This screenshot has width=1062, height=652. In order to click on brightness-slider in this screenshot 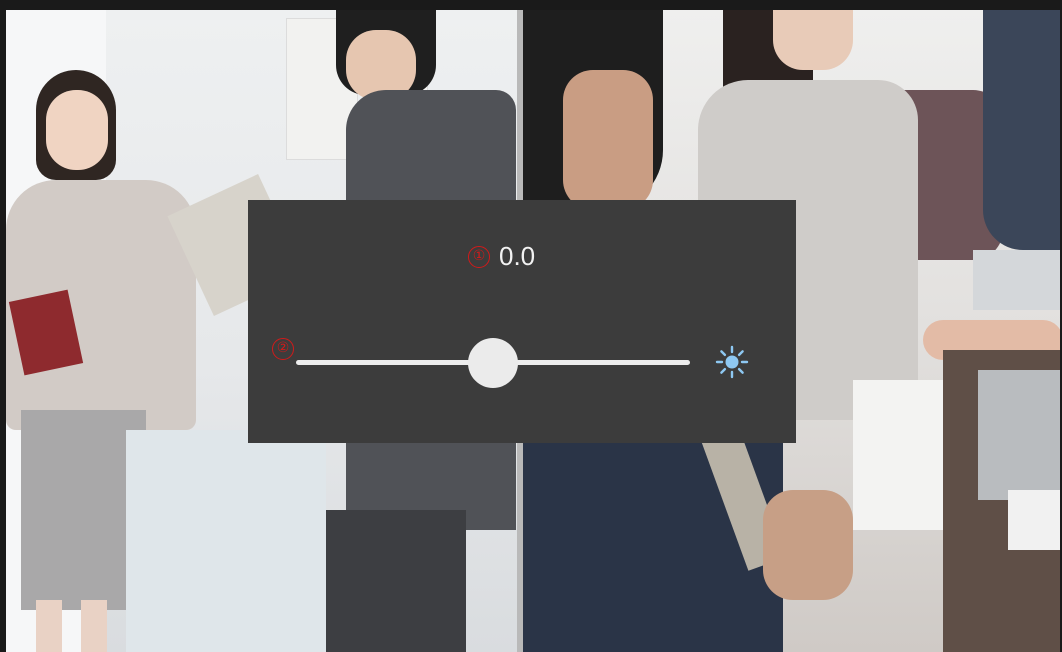, I will do `click(493, 363)`.